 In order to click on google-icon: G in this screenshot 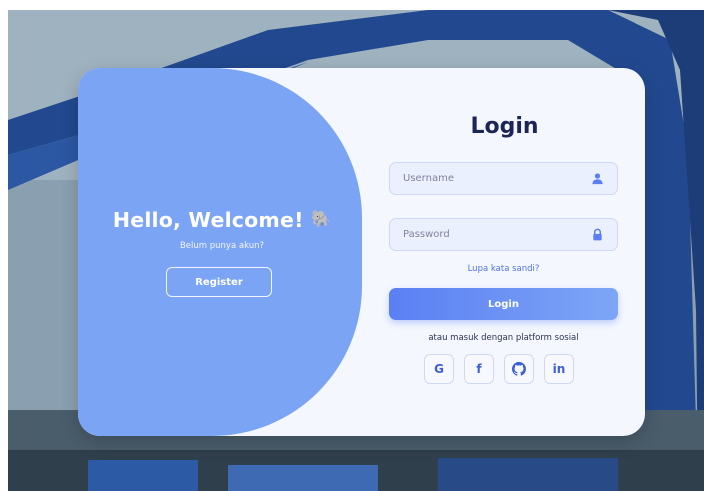, I will do `click(439, 369)`.